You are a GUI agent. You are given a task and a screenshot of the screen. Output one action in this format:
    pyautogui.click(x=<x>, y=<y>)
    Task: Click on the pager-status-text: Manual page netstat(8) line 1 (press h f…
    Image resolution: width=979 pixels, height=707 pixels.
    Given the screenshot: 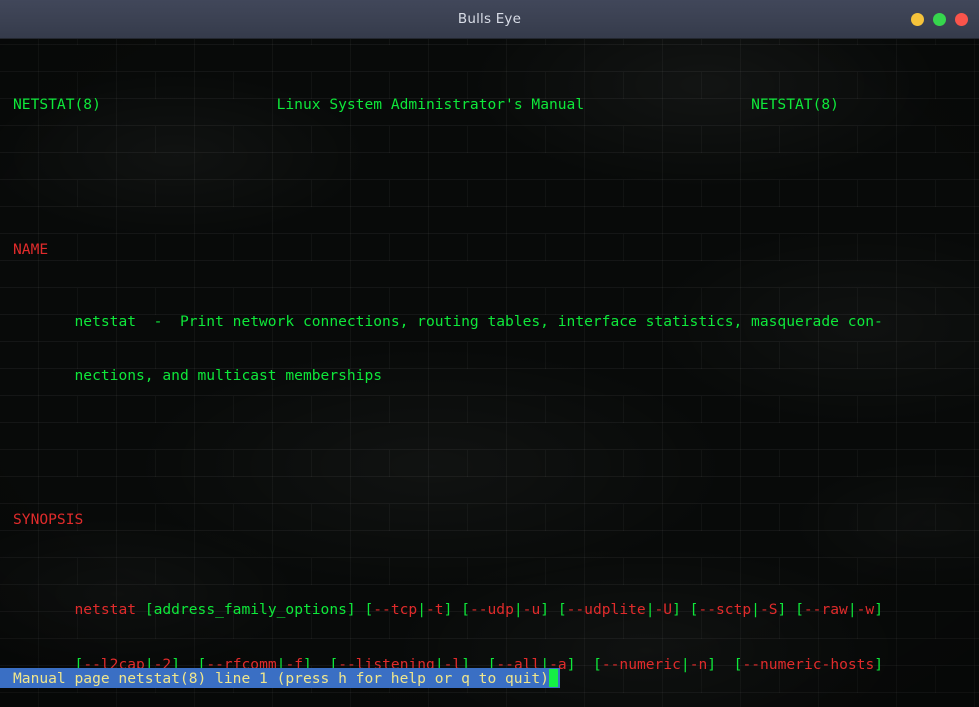 What is the action you would take?
    pyautogui.click(x=281, y=678)
    